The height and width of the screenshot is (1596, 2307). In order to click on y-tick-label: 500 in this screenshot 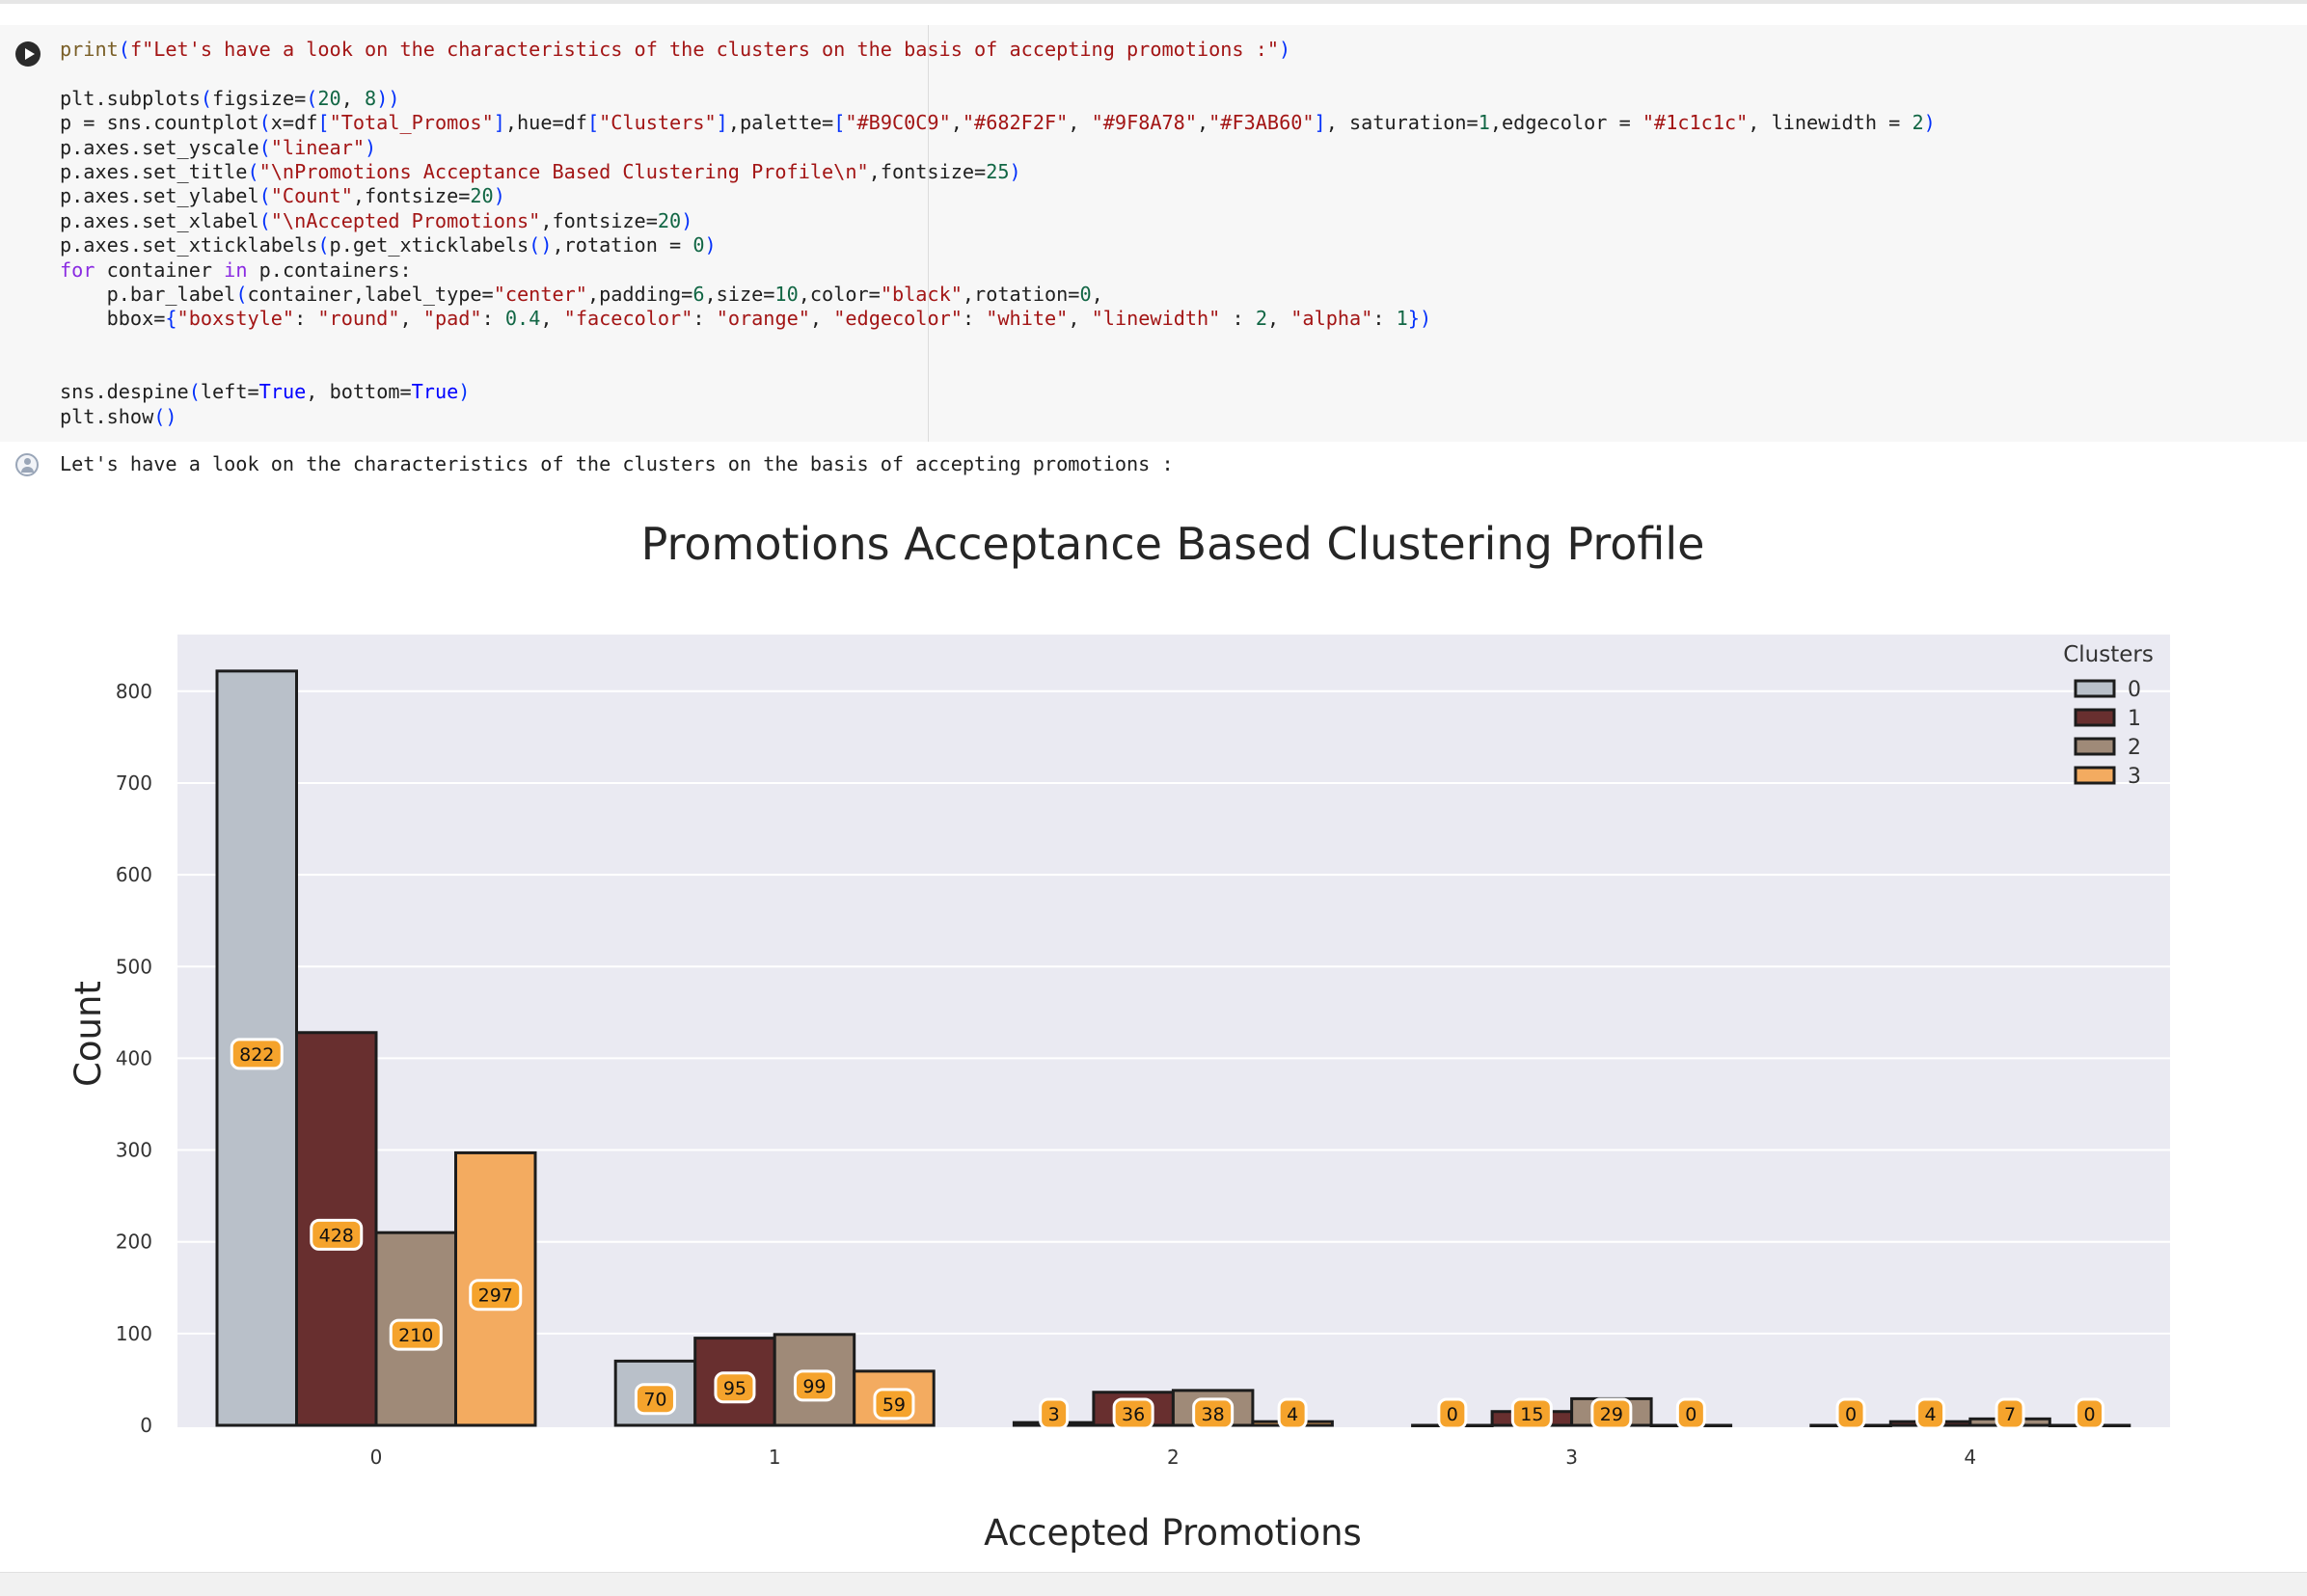, I will do `click(134, 967)`.